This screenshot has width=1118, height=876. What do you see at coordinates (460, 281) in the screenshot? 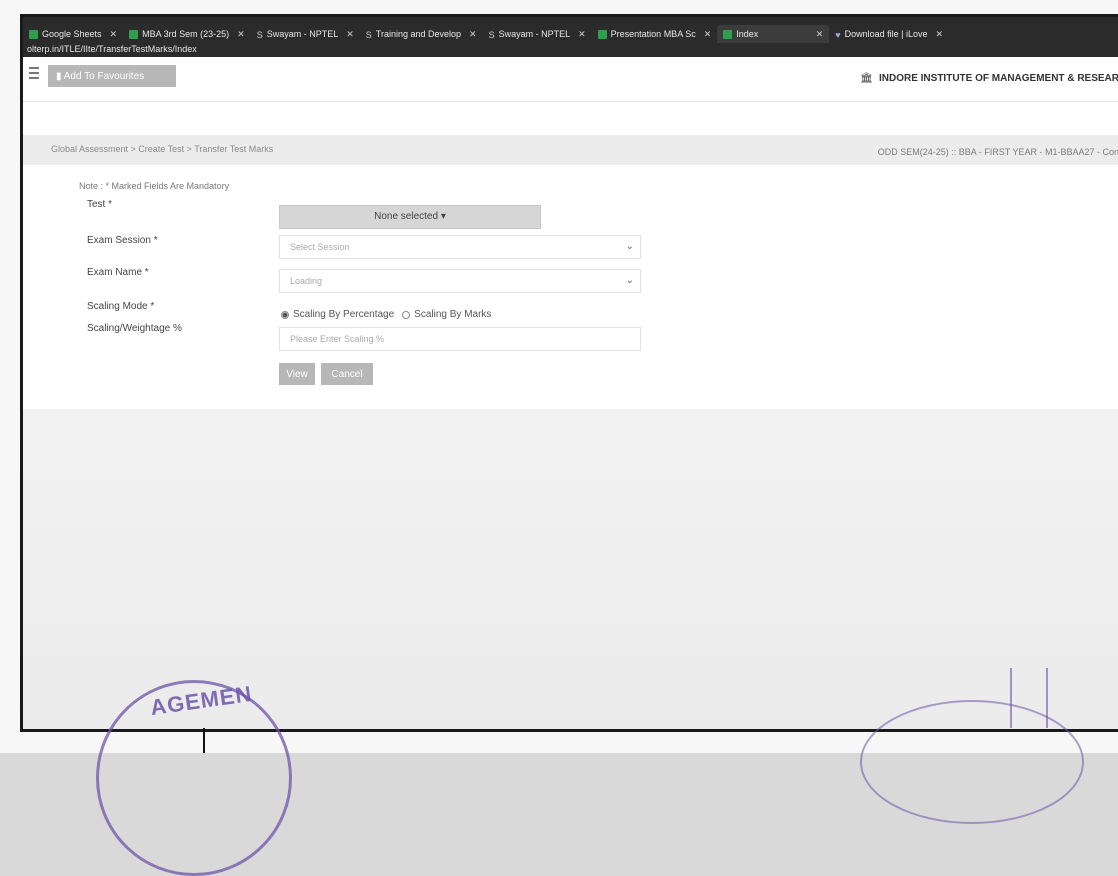
I see `exam-name-select: Loading ⌄` at bounding box center [460, 281].